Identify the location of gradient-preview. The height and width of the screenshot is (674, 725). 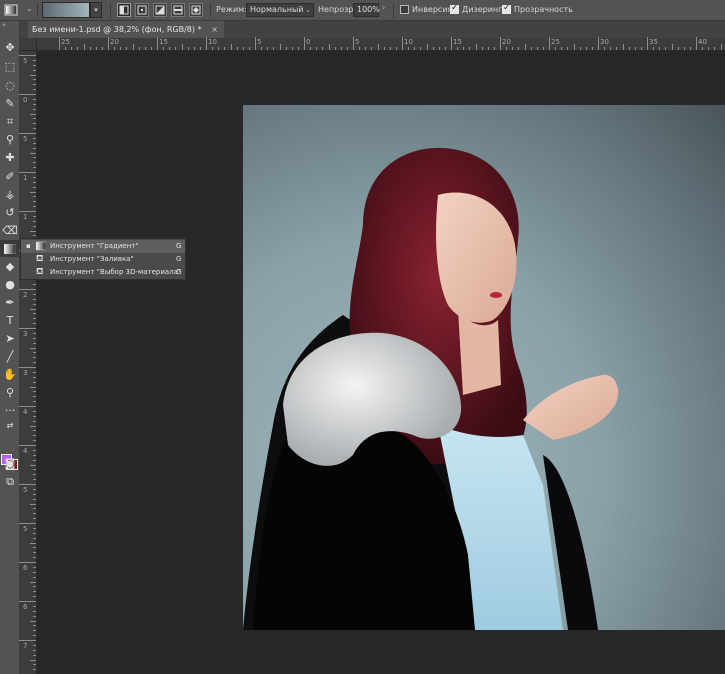
(66, 10).